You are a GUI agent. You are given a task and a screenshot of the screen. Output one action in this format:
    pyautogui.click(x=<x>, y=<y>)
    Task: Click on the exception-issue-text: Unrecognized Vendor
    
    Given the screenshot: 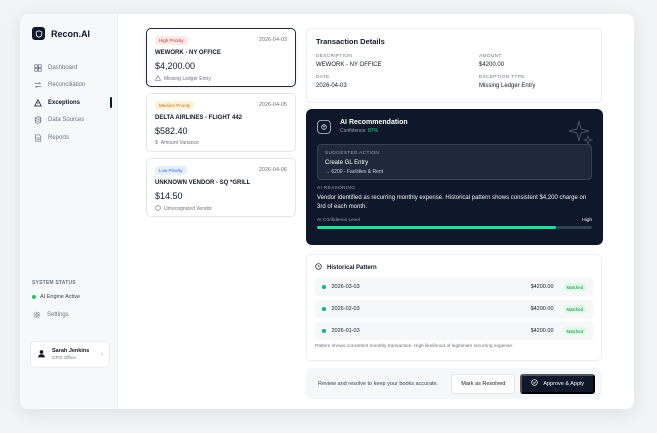 What is the action you would take?
    pyautogui.click(x=188, y=209)
    